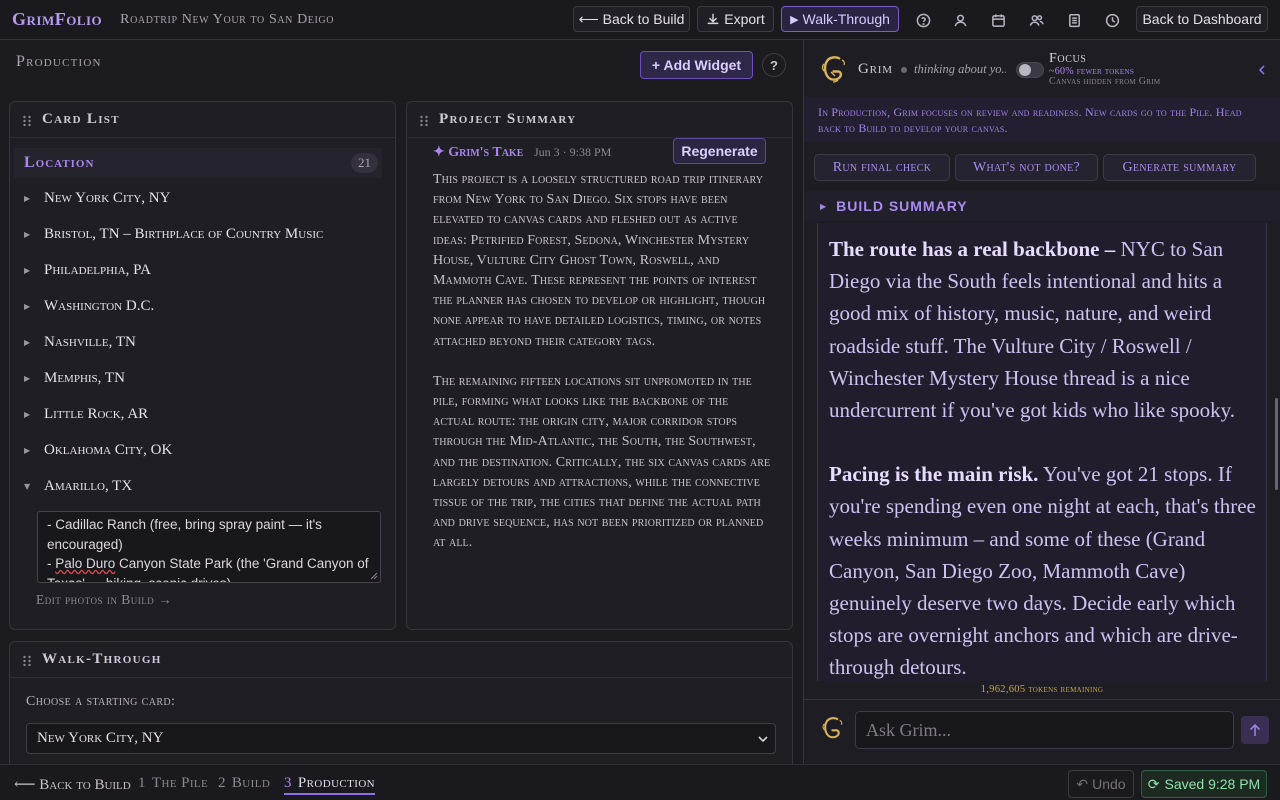 The image size is (1280, 800). I want to click on arrow-left-icon: ⟵, so click(588, 18).